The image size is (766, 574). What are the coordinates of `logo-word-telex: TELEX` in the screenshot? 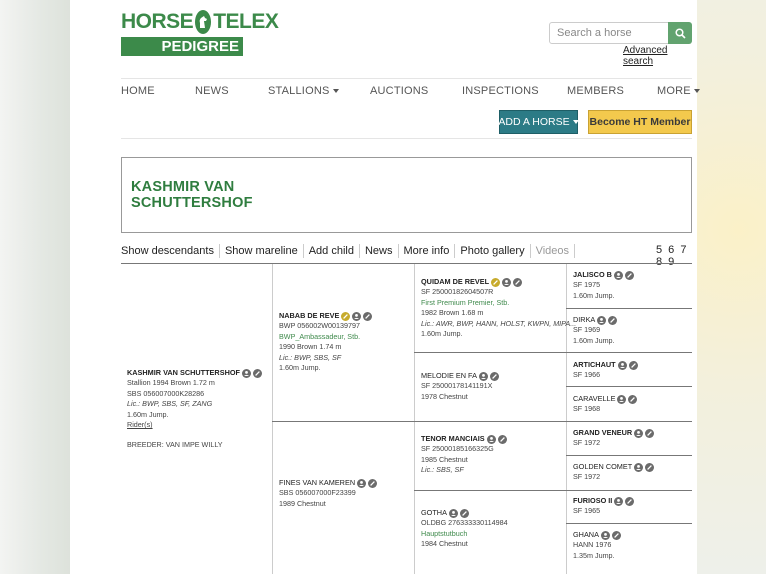 It's located at (246, 21).